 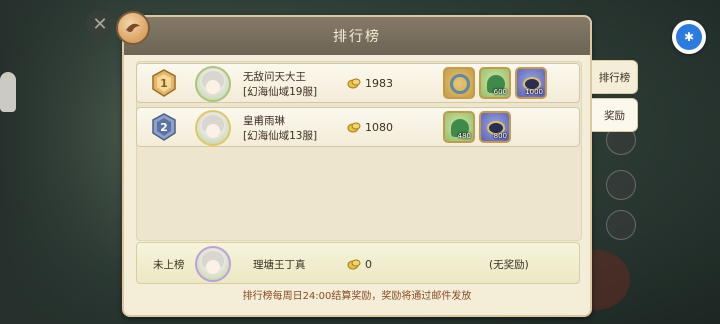 What do you see at coordinates (509, 265) in the screenshot?
I see `self-reward-text: (无奖励)` at bounding box center [509, 265].